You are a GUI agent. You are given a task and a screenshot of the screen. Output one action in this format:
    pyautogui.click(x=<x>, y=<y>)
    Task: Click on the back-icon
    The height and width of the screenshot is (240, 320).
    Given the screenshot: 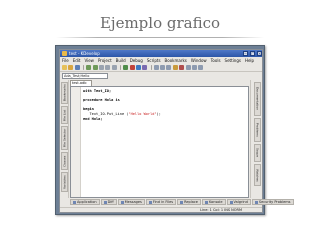 What is the action you would take?
    pyautogui.click(x=163, y=67)
    